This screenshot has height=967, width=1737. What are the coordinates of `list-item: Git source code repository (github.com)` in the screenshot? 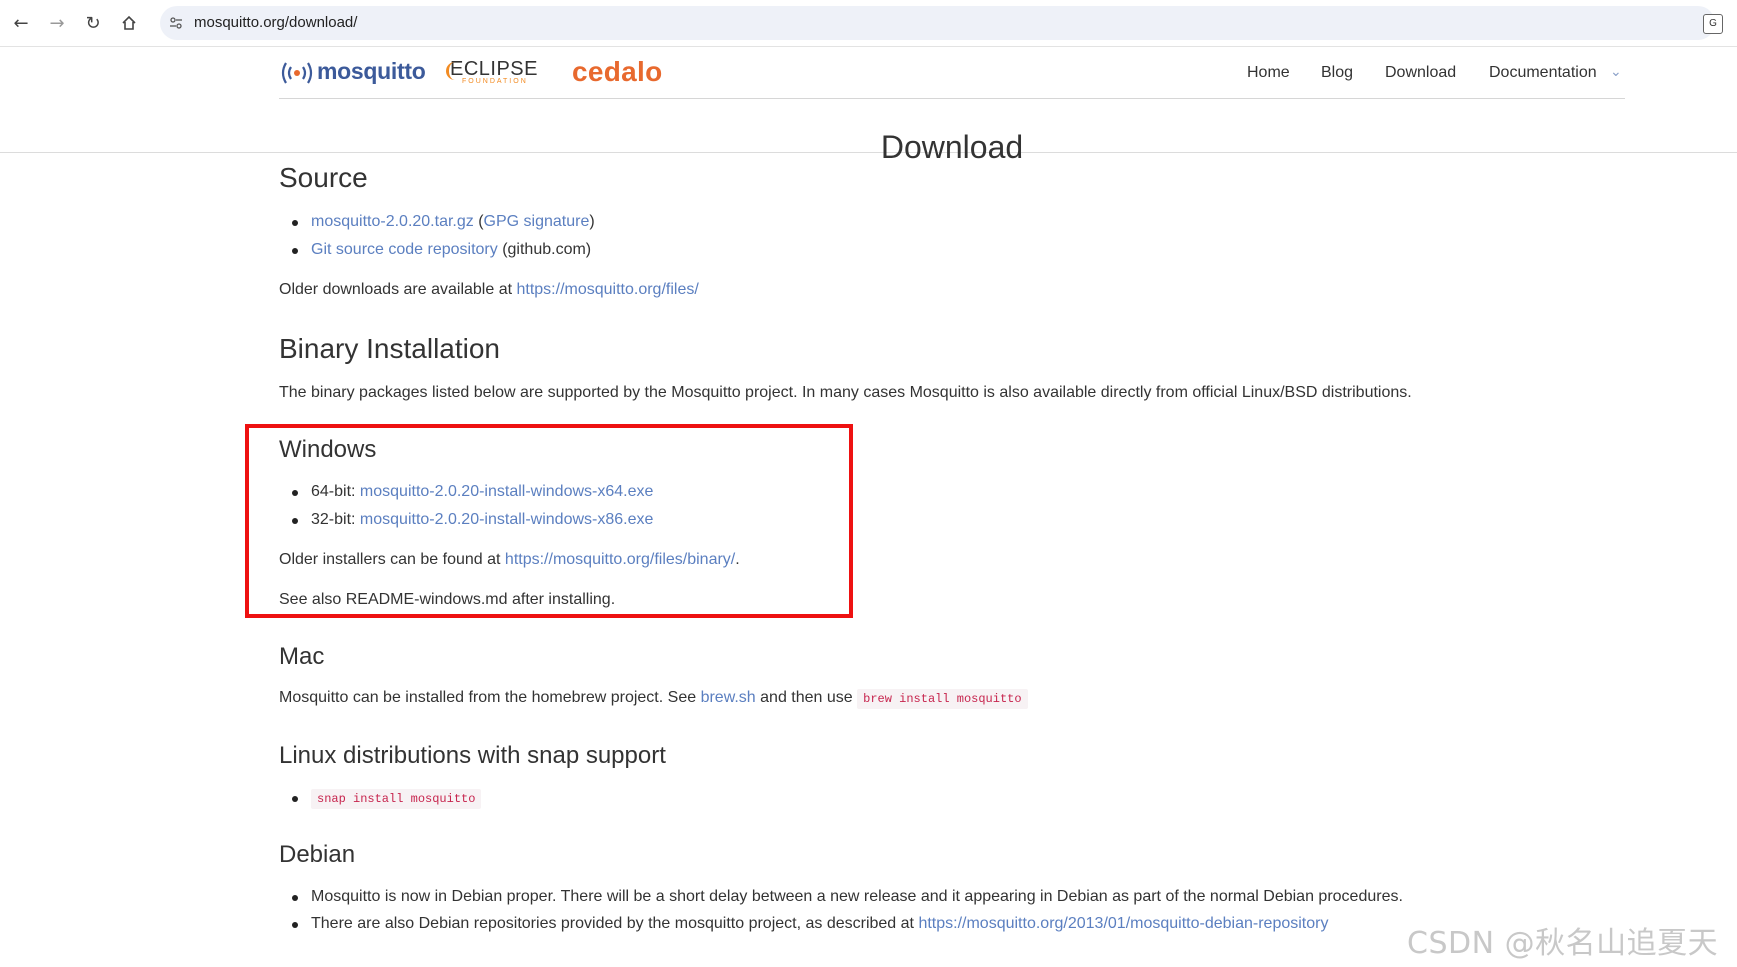 It's located at (441, 250).